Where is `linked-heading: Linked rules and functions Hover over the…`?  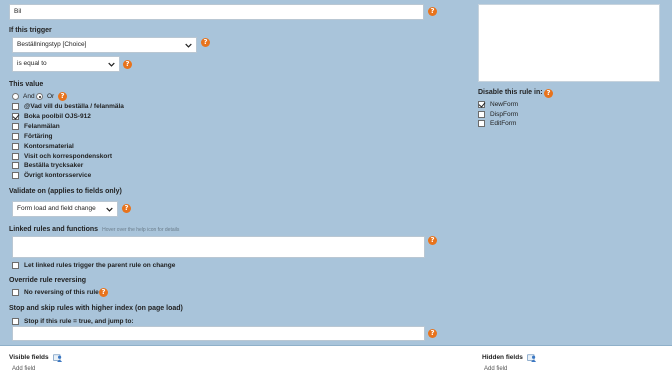 linked-heading: Linked rules and functions Hover over the… is located at coordinates (94, 229).